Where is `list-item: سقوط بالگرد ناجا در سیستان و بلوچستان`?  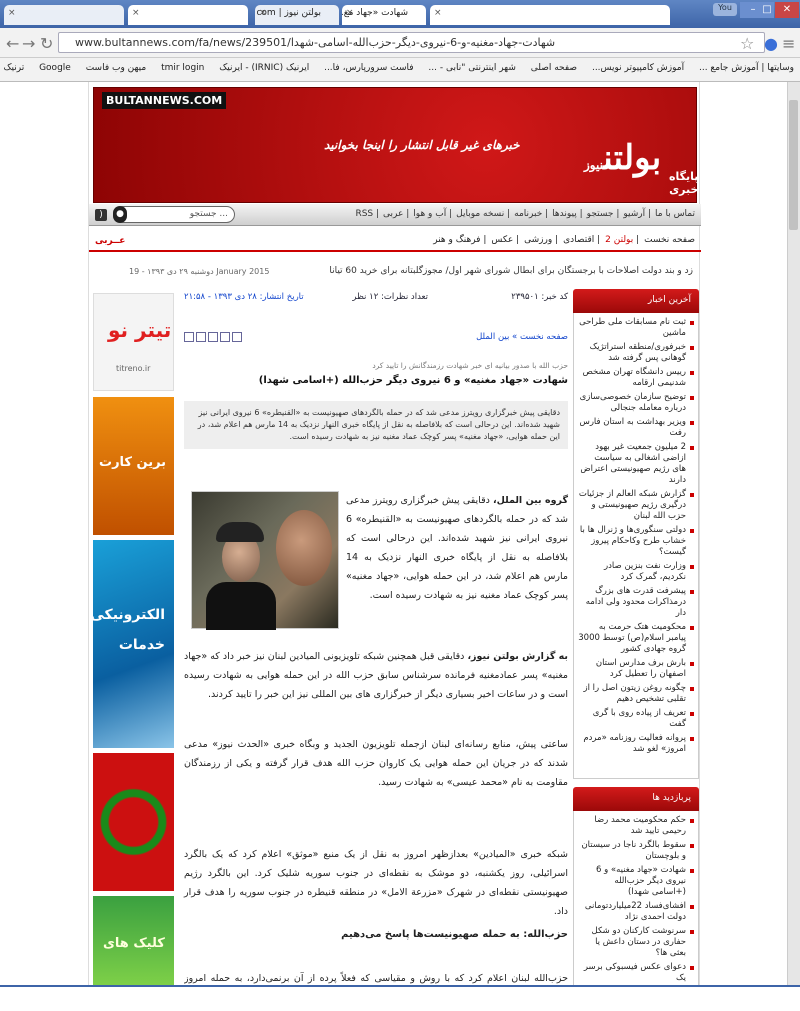 list-item: سقوط بالگرد ناجا در سیستان و بلوچستان is located at coordinates (636, 851).